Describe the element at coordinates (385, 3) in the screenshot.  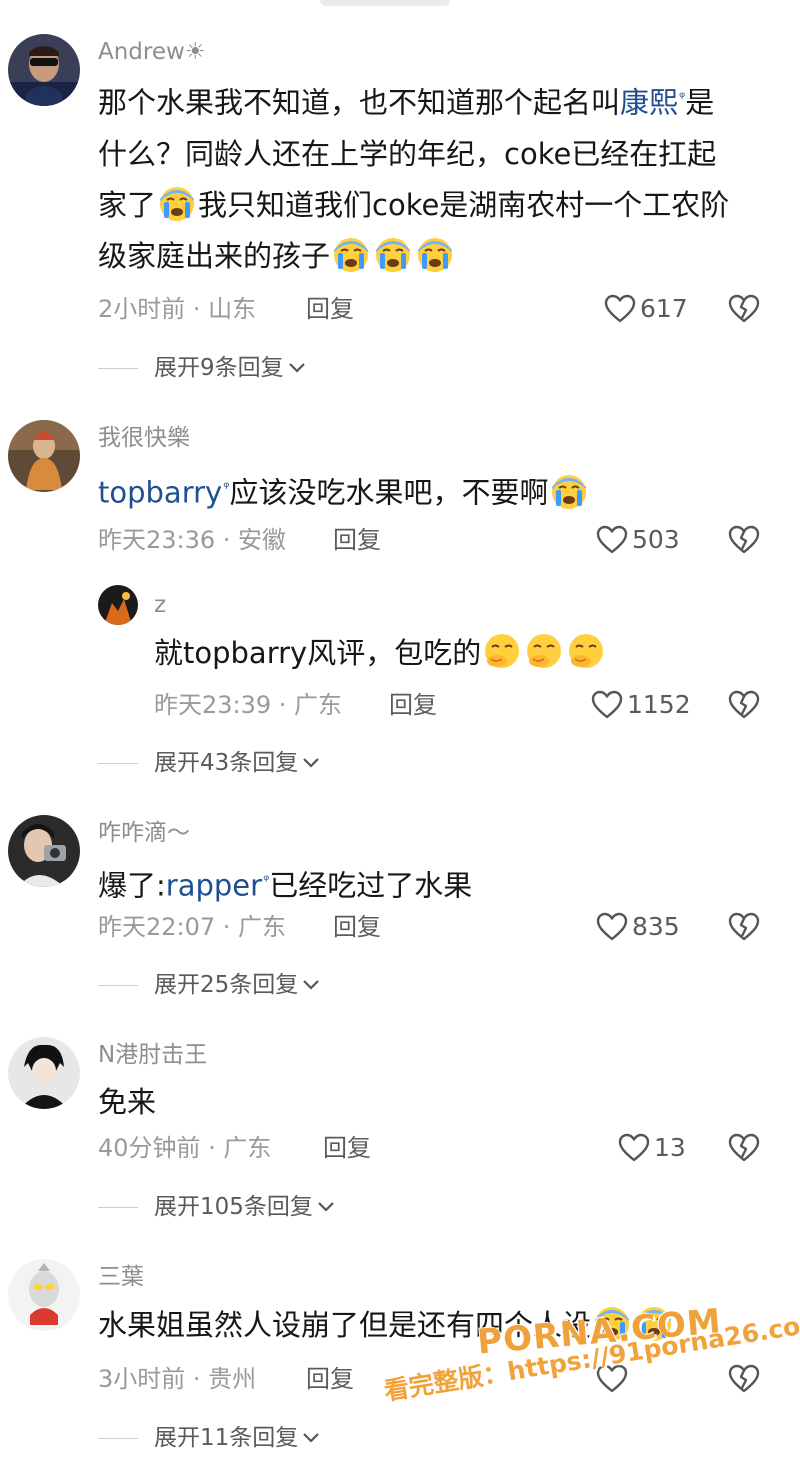
I see `top-bar-fragment` at that location.